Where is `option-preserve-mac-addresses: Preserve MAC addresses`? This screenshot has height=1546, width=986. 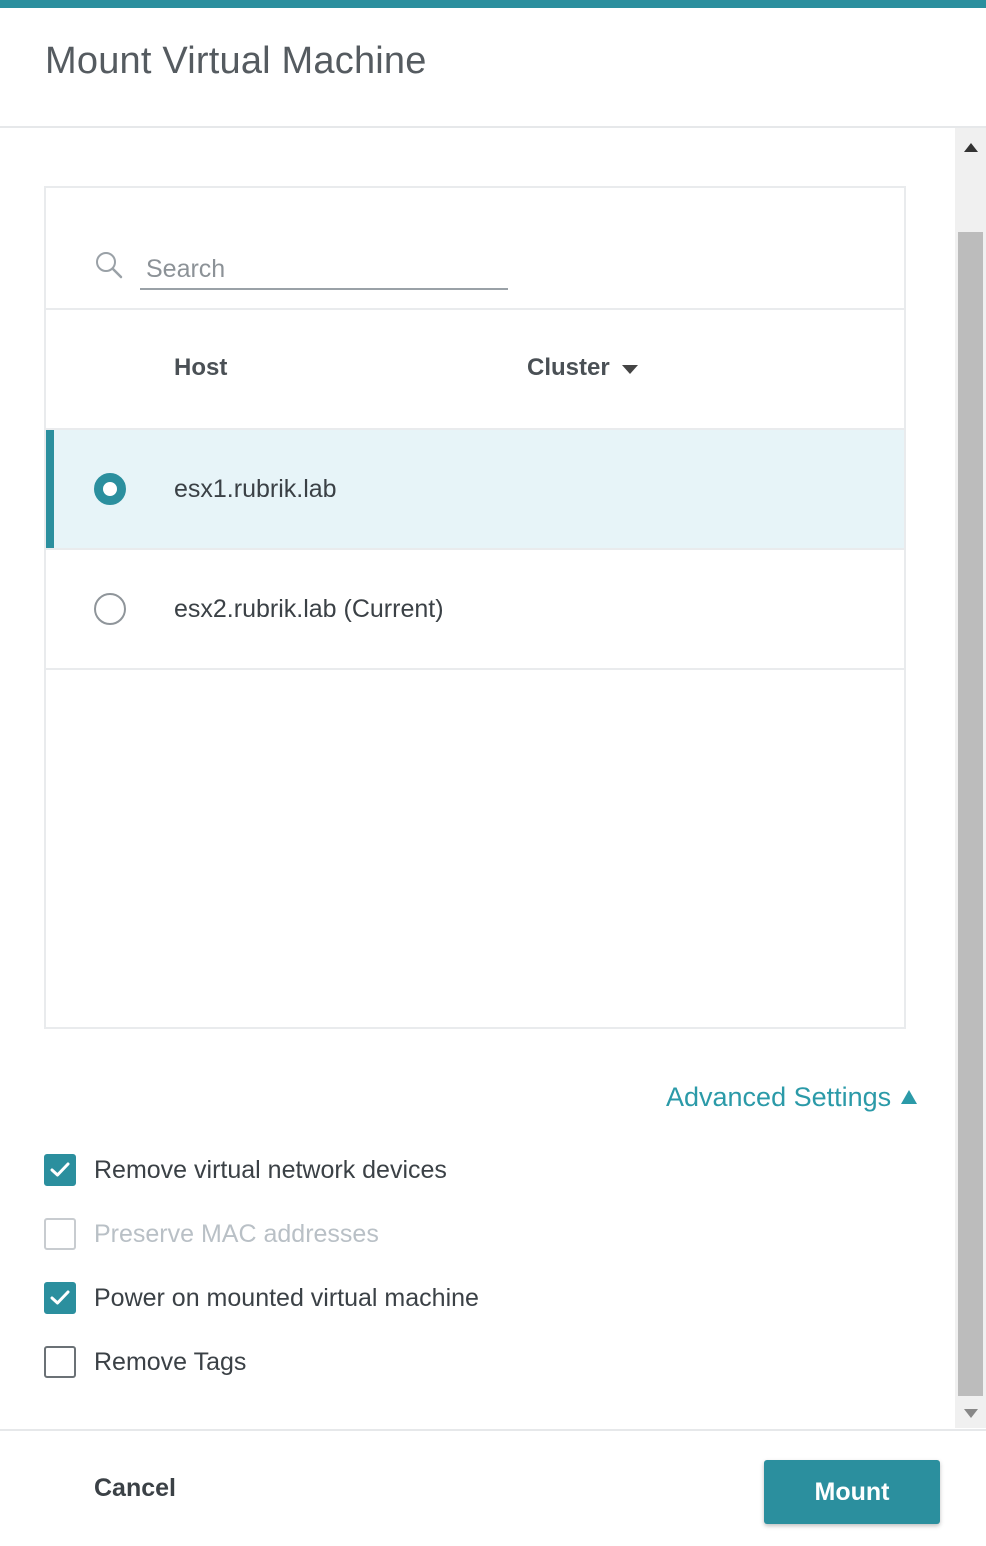
option-preserve-mac-addresses: Preserve MAC addresses is located at coordinates (211, 1234).